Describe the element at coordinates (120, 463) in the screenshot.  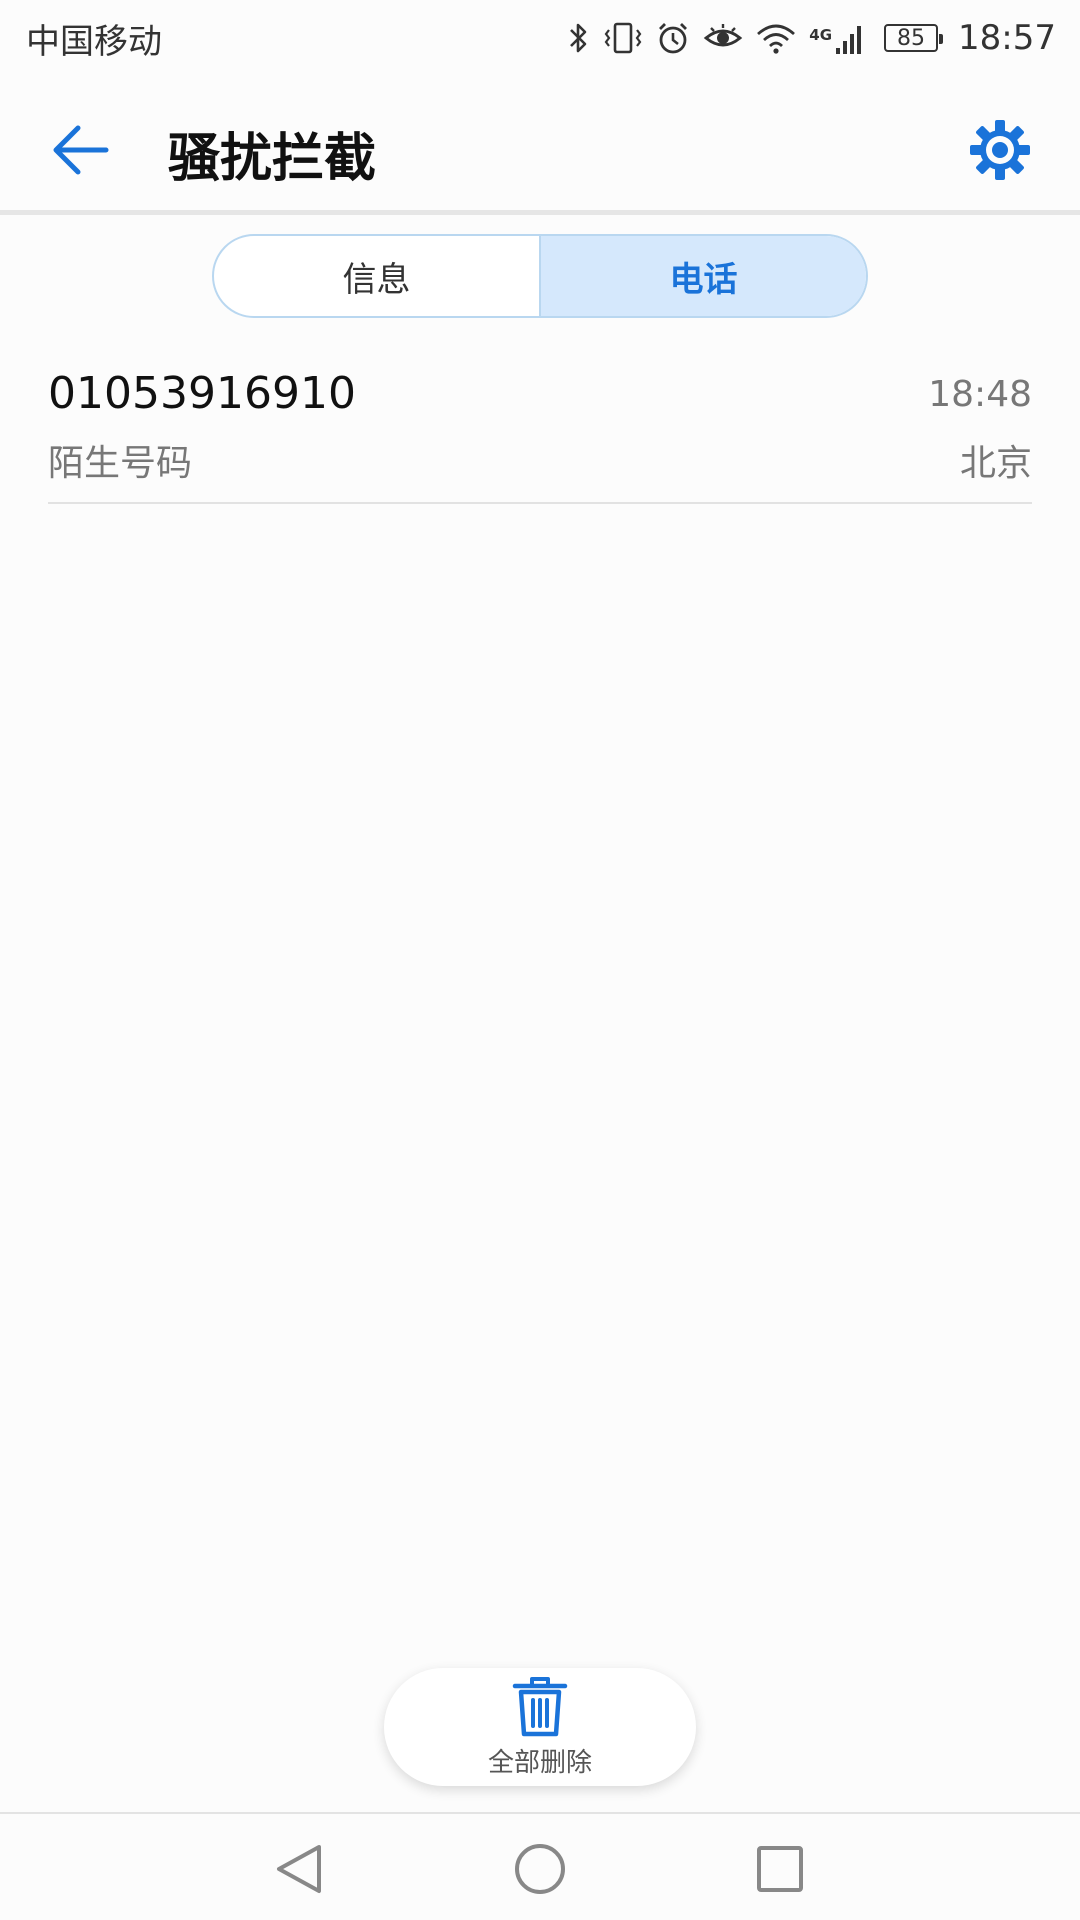
I see `call-label: 陌生号码` at that location.